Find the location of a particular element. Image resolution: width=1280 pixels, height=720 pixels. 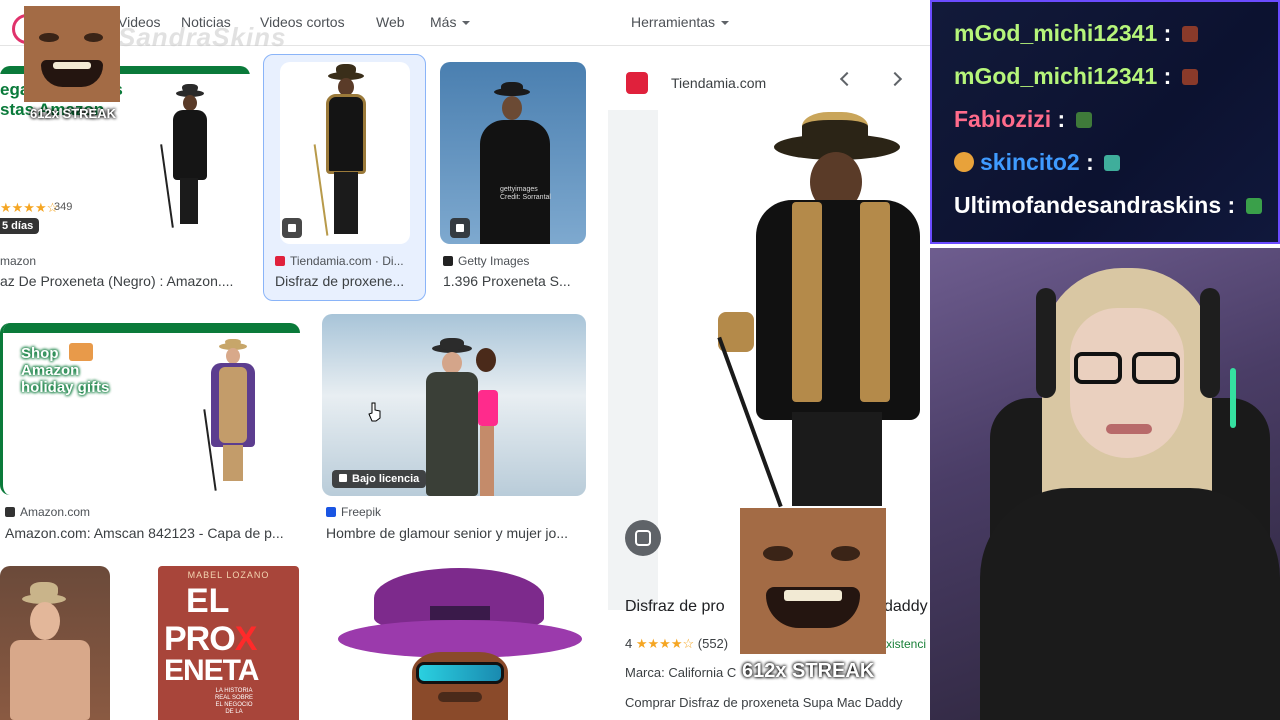

source-label: Getty Images is located at coordinates (494, 261).